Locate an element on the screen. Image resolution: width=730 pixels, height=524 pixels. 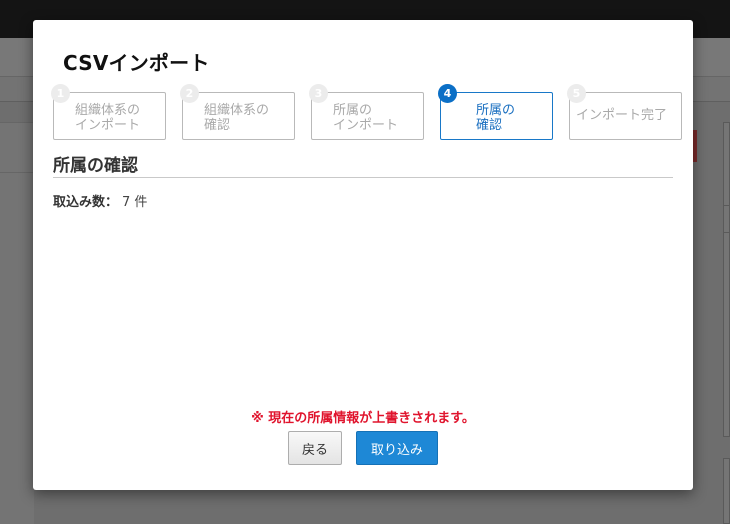
import-count: 取込み数： 7 件 is located at coordinates (100, 200).